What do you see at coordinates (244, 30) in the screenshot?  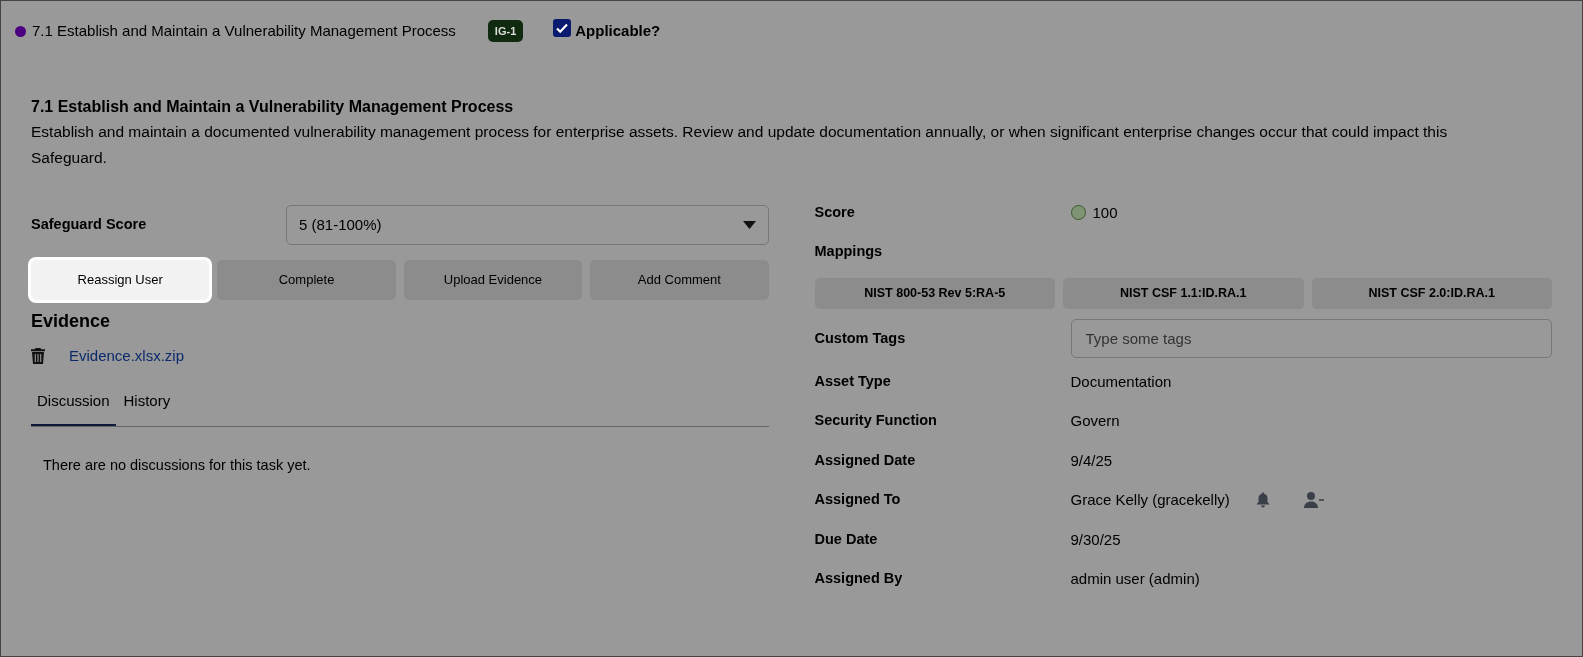 I see `safeguard-title: 7.1 Establish and Maintain a Vulnerability Management Process` at bounding box center [244, 30].